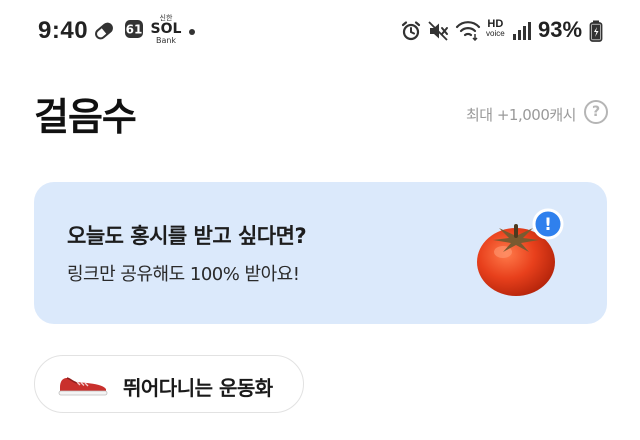 The height and width of the screenshot is (440, 640). What do you see at coordinates (468, 32) in the screenshot?
I see `wifi-icon` at bounding box center [468, 32].